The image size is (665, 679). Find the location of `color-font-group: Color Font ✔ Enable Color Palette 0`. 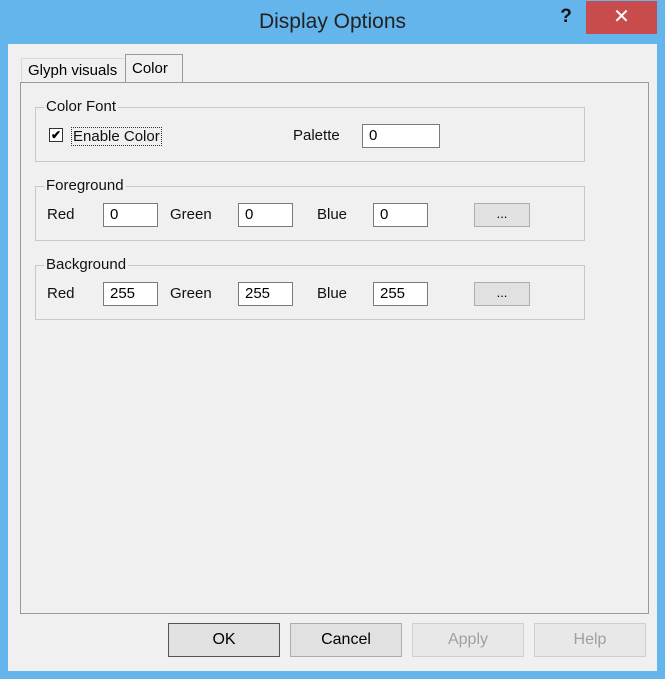

color-font-group: Color Font ✔ Enable Color Palette 0 is located at coordinates (310, 130).